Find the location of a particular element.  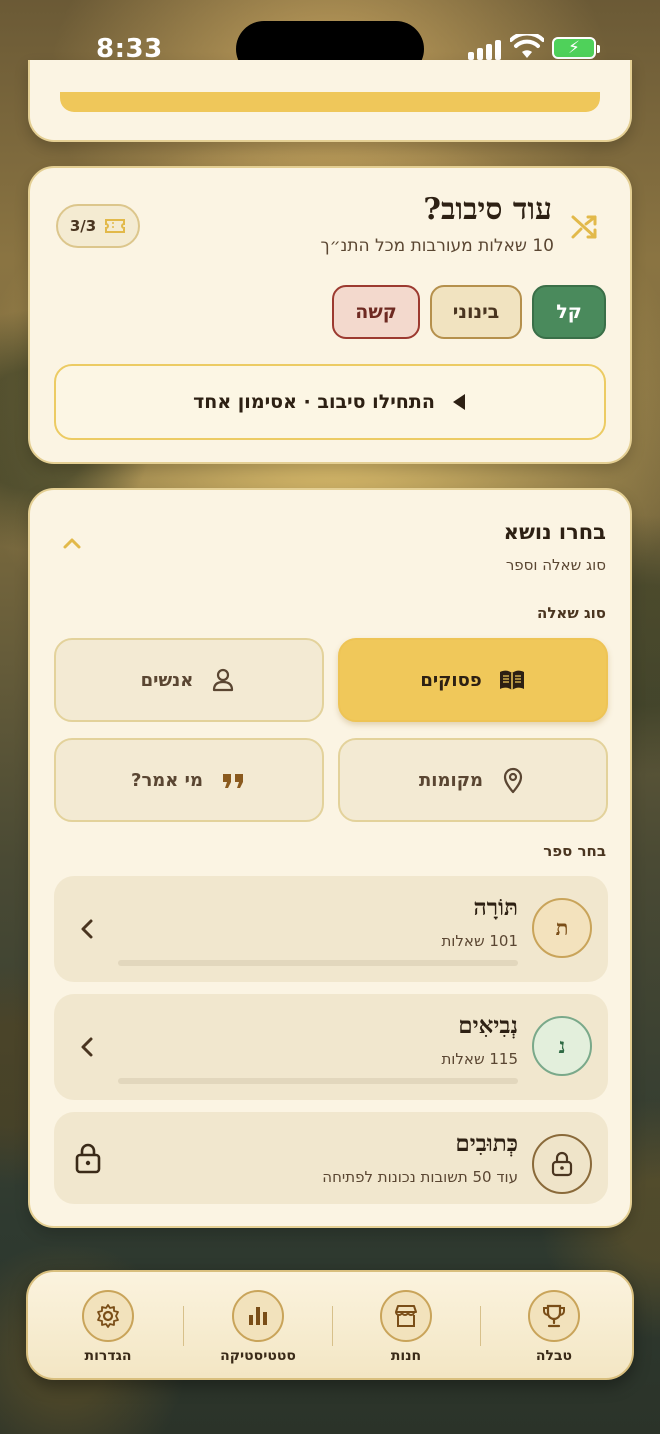

tab-settings-circle is located at coordinates (108, 1316).